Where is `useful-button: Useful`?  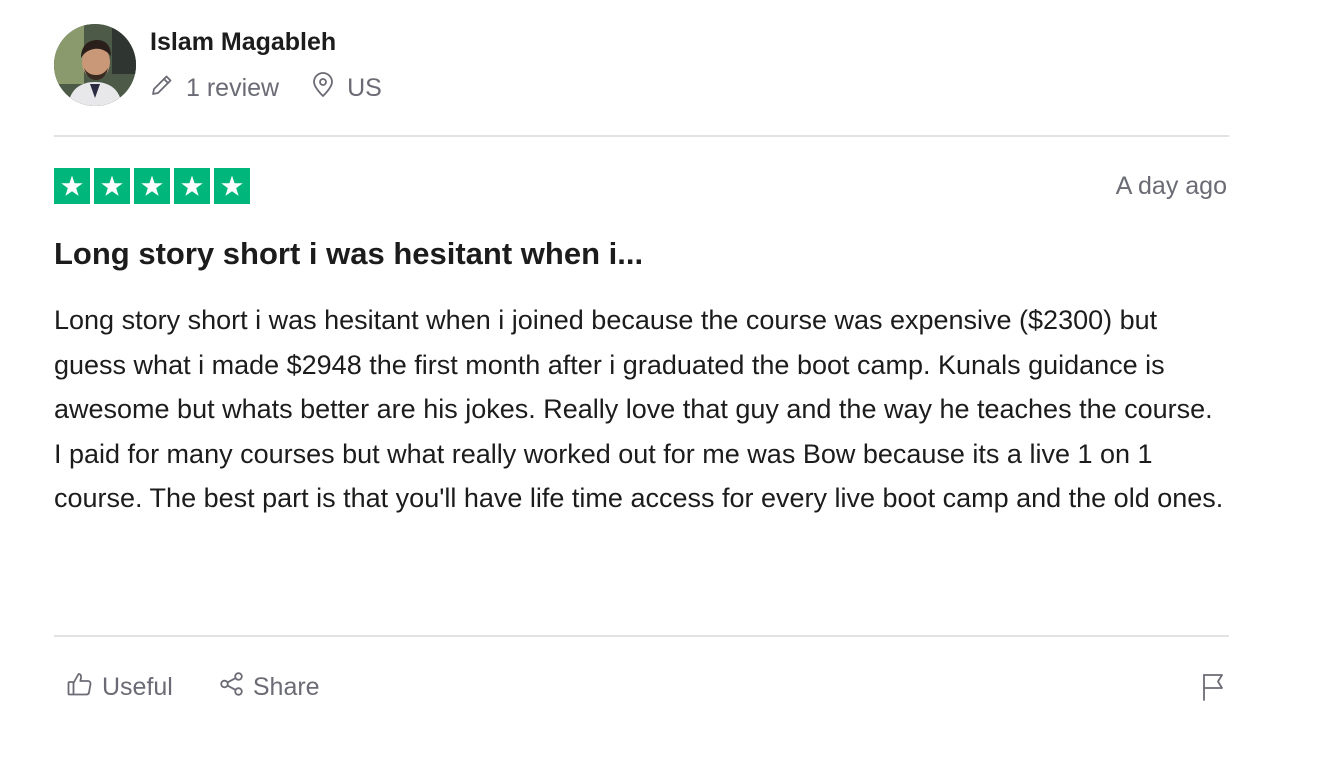 useful-button: Useful is located at coordinates (119, 687).